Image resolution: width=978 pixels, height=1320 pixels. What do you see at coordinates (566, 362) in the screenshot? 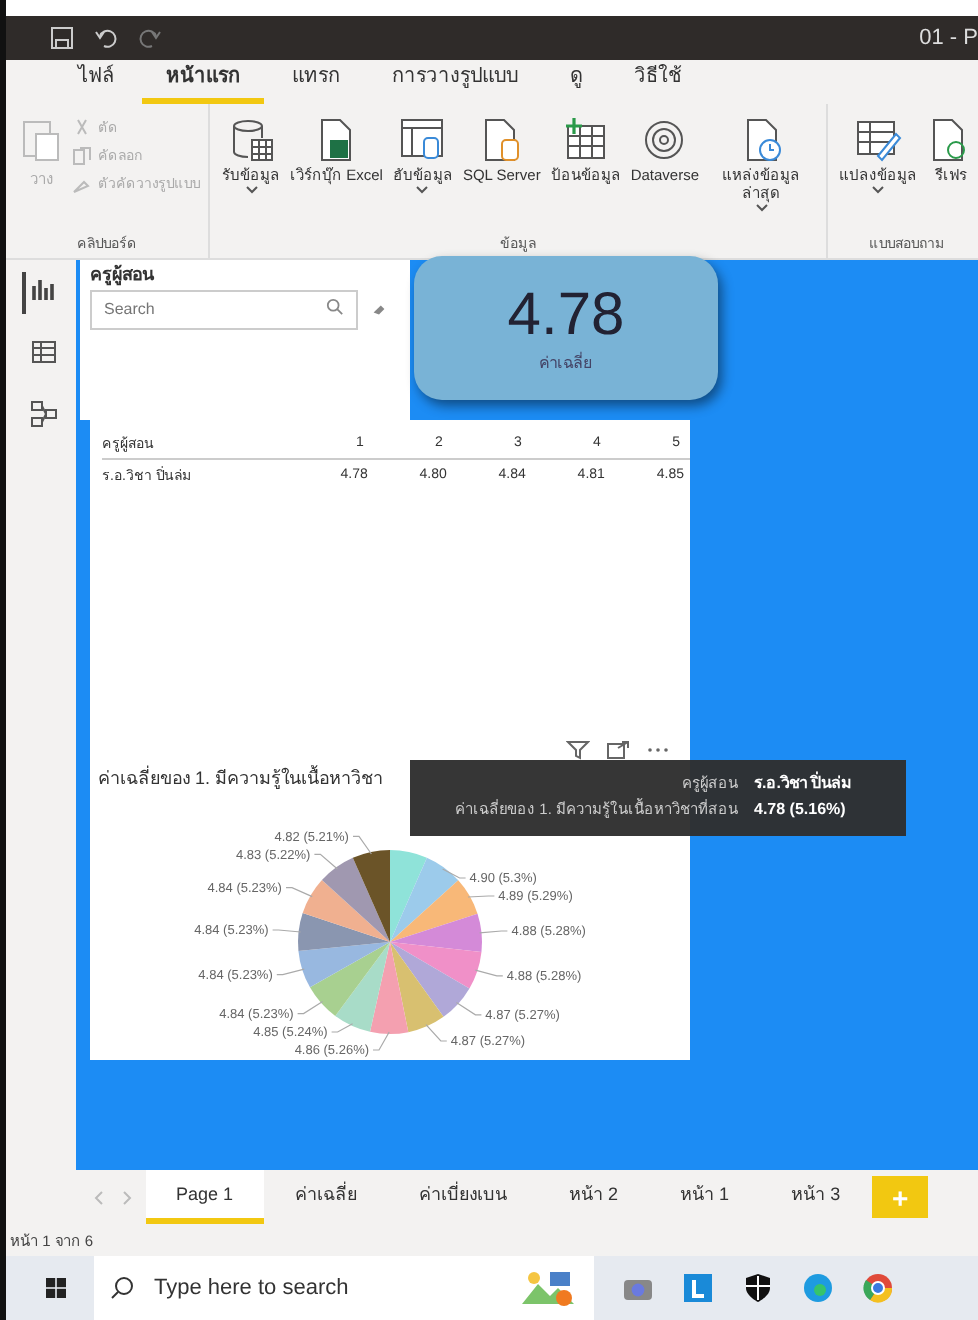
I see `card-label: ค่าเฉลี่ย` at bounding box center [566, 362].